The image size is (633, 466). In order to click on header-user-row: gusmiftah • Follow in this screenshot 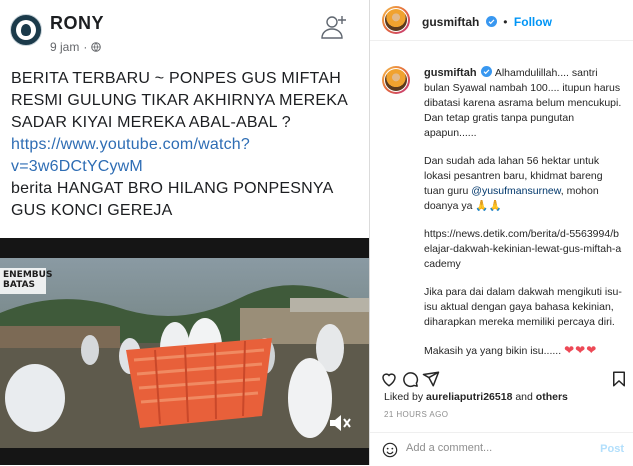, I will do `click(487, 22)`.